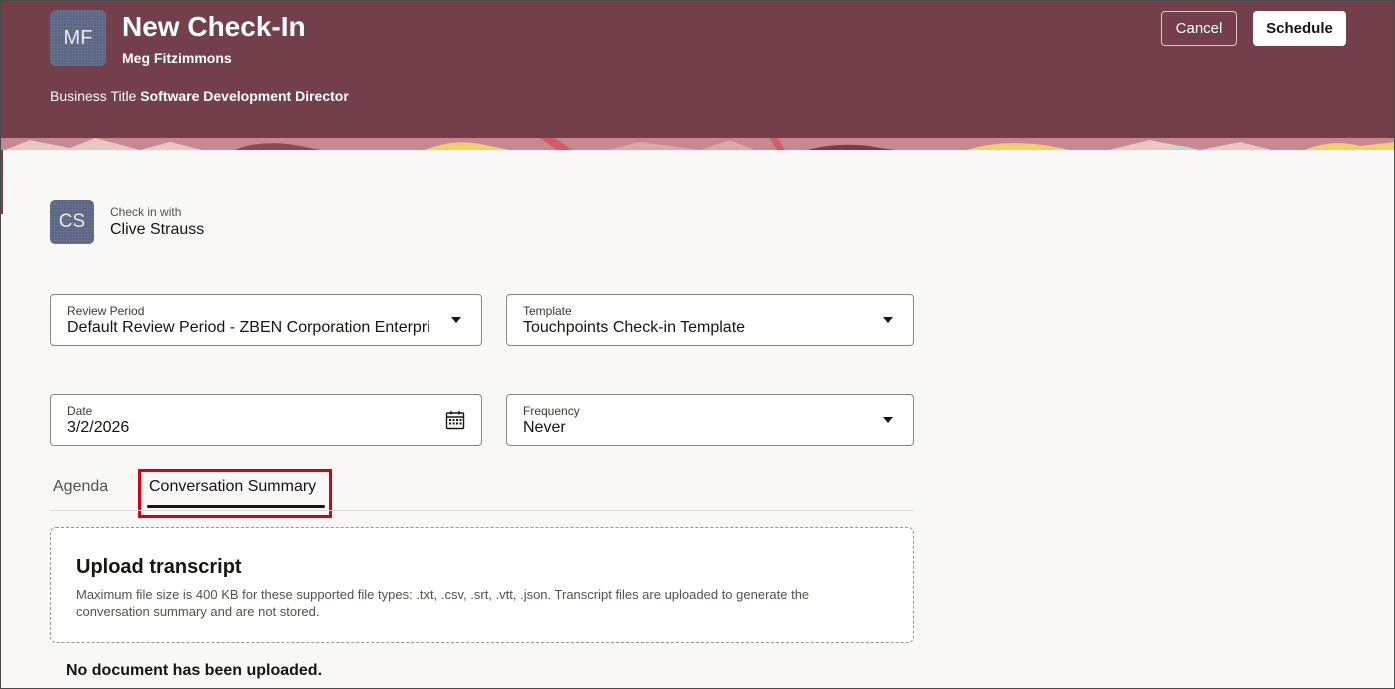  Describe the element at coordinates (248, 428) in the screenshot. I see `date-value: 3/2/2026` at that location.